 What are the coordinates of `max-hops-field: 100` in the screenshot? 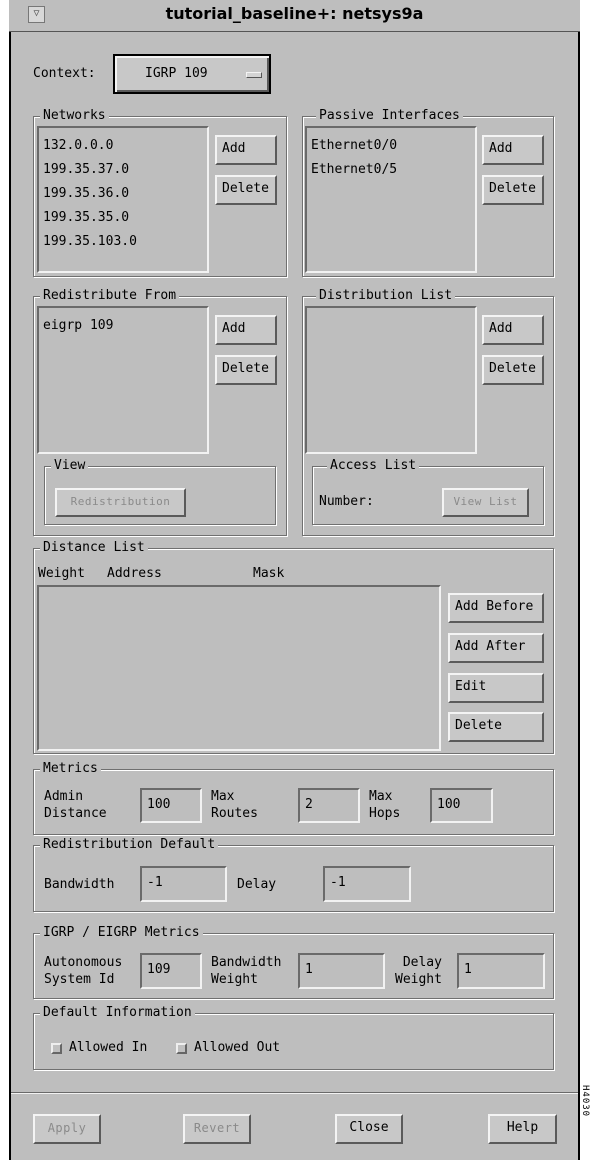 It's located at (461, 805).